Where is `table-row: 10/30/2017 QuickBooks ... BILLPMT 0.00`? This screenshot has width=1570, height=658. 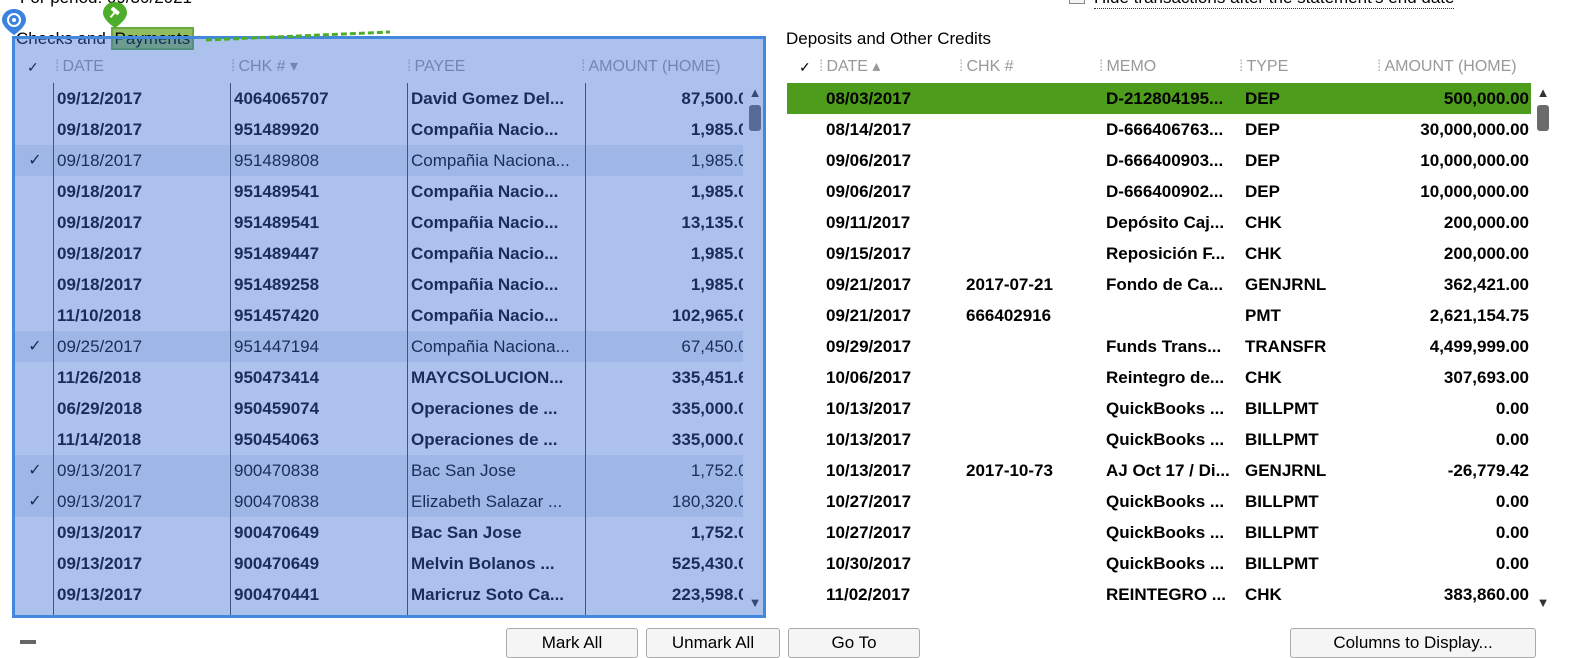 table-row: 10/30/2017 QuickBooks ... BILLPMT 0.00 is located at coordinates (1159, 563).